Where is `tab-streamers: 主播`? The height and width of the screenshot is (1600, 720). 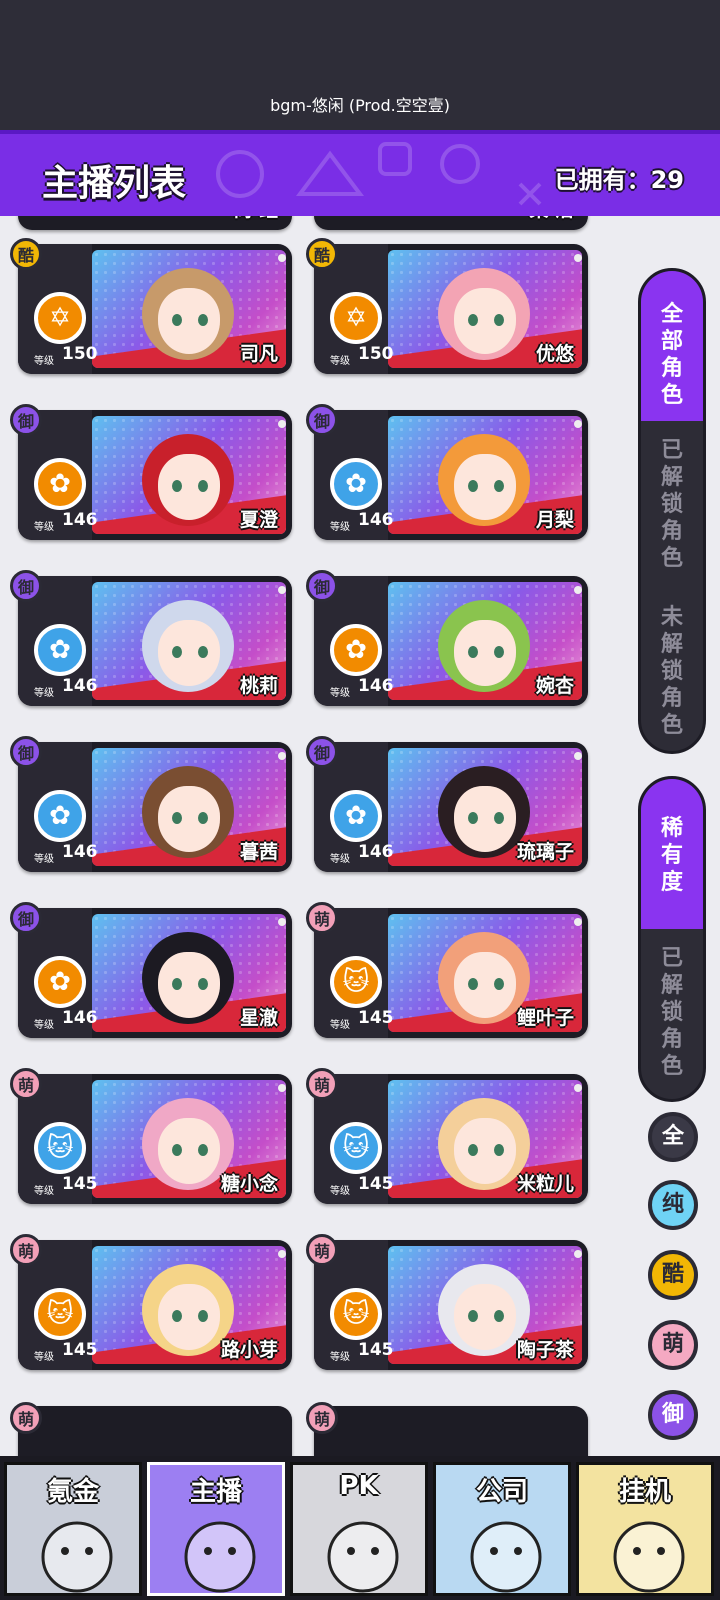 tab-streamers: 主播 is located at coordinates (216, 1529).